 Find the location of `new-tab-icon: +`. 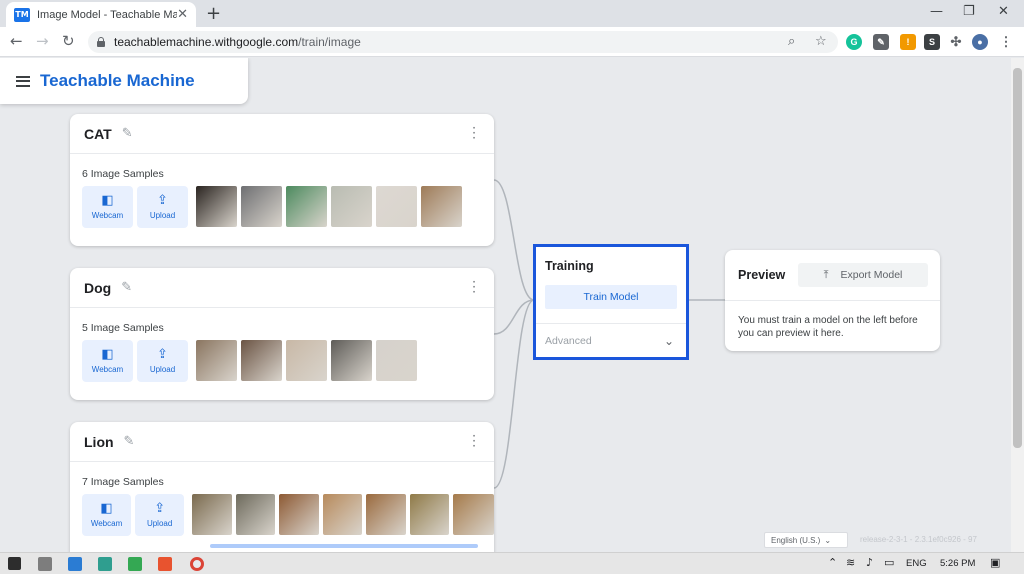

new-tab-icon: + is located at coordinates (213, 13).